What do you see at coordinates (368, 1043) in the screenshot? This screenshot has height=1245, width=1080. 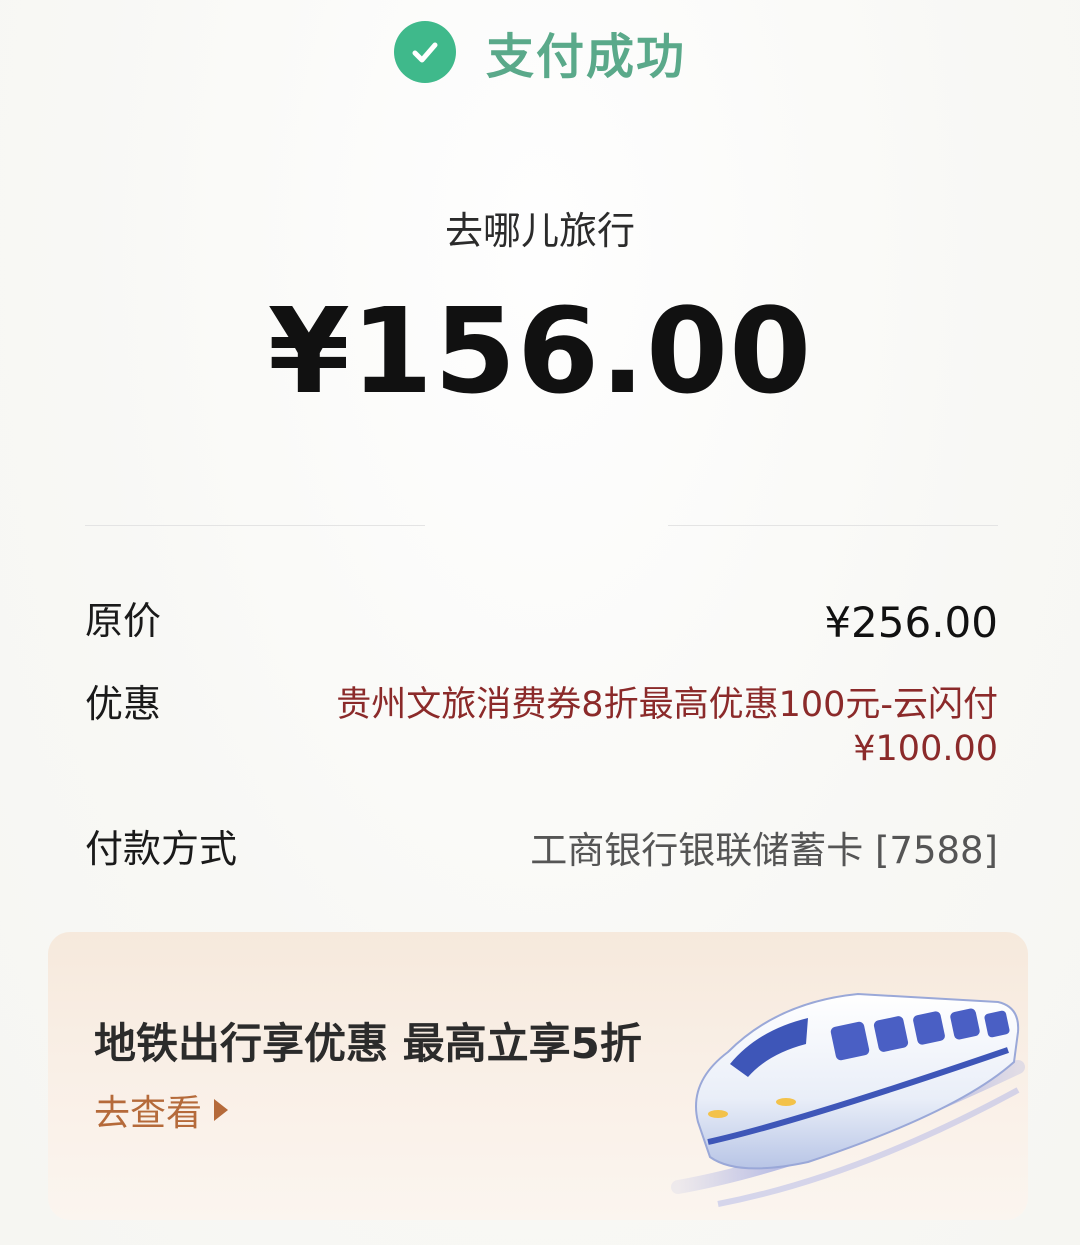 I see `promo-title: 地铁出行享优惠 最高立享5折` at bounding box center [368, 1043].